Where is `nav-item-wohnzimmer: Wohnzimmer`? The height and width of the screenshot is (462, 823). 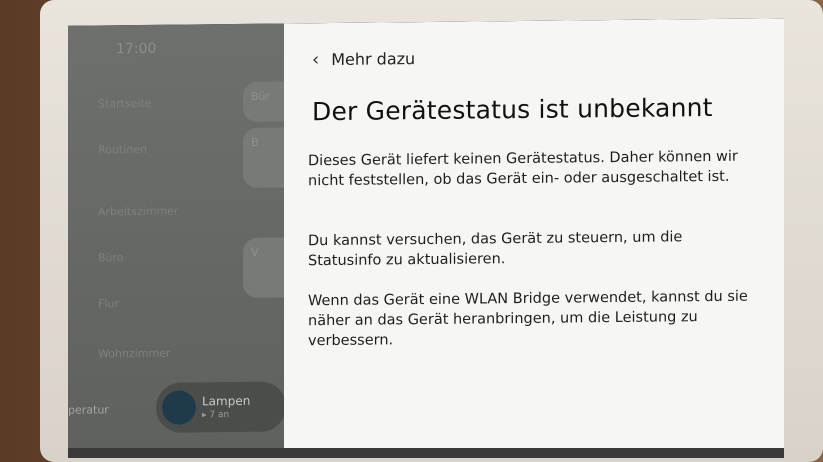
nav-item-wohnzimmer: Wohnzimmer is located at coordinates (134, 354).